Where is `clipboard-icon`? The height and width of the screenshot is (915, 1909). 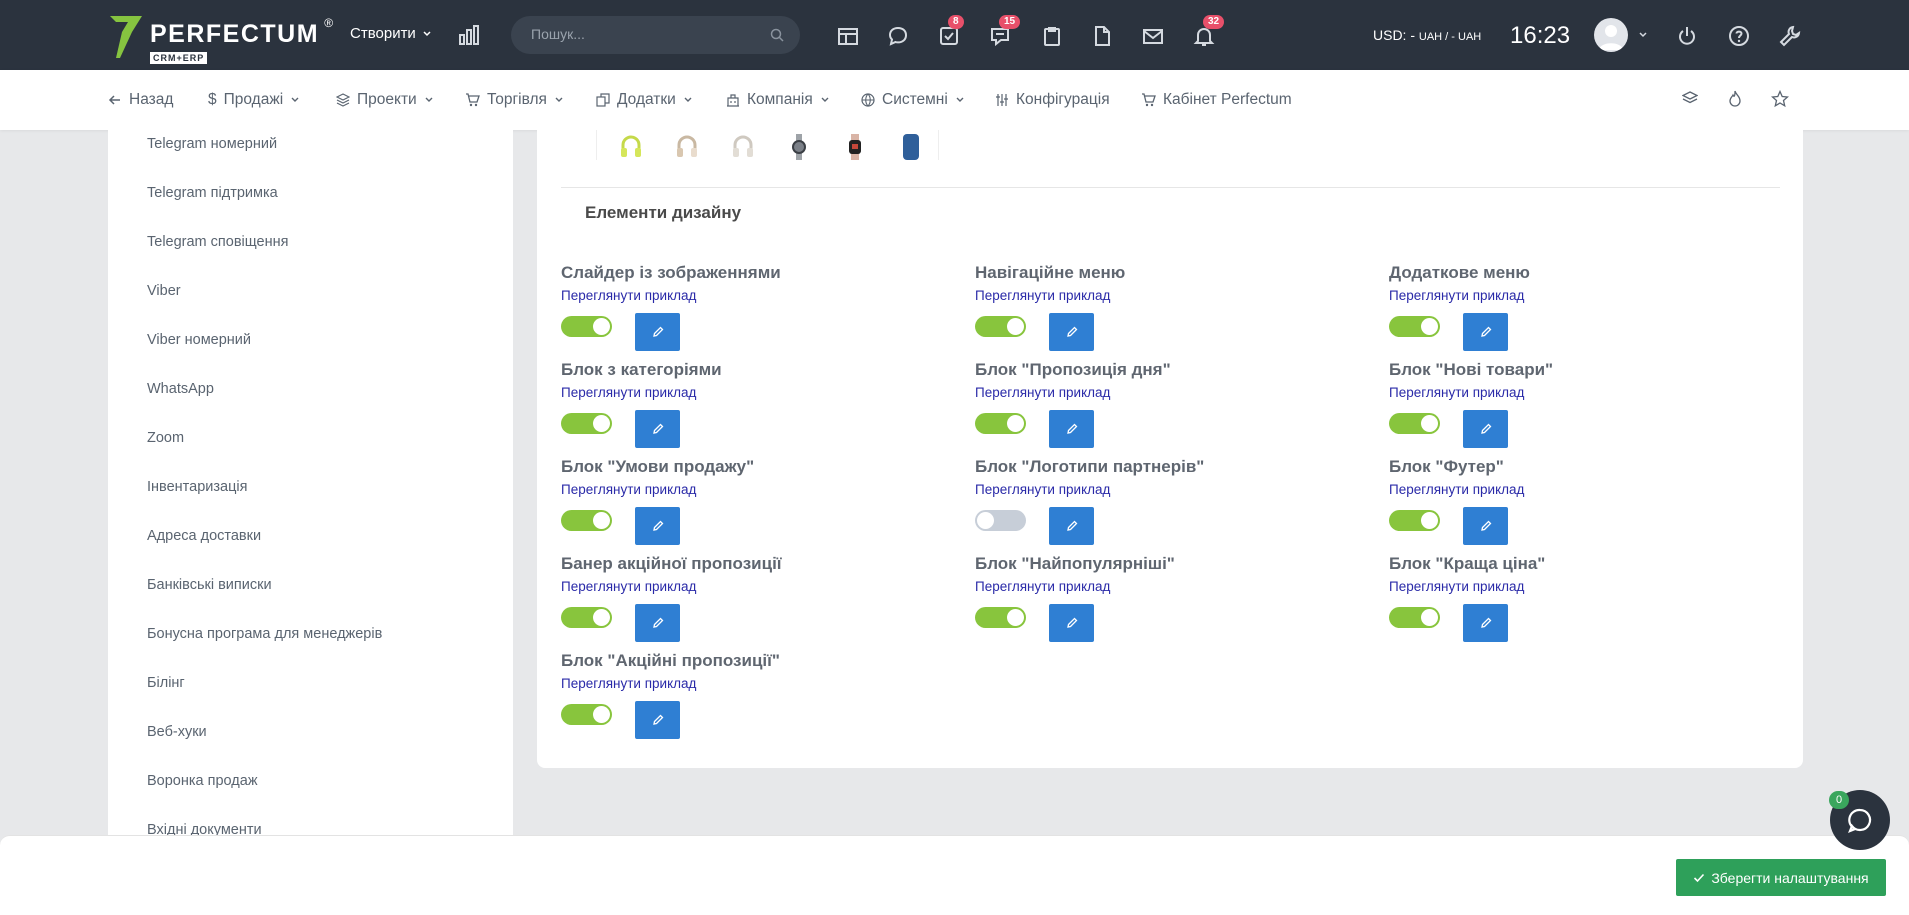
clipboard-icon is located at coordinates (1052, 36).